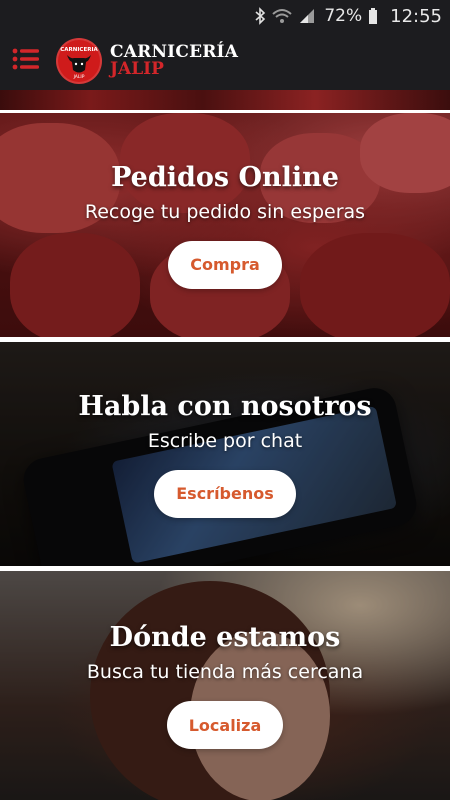  I want to click on menu-button, so click(26, 61).